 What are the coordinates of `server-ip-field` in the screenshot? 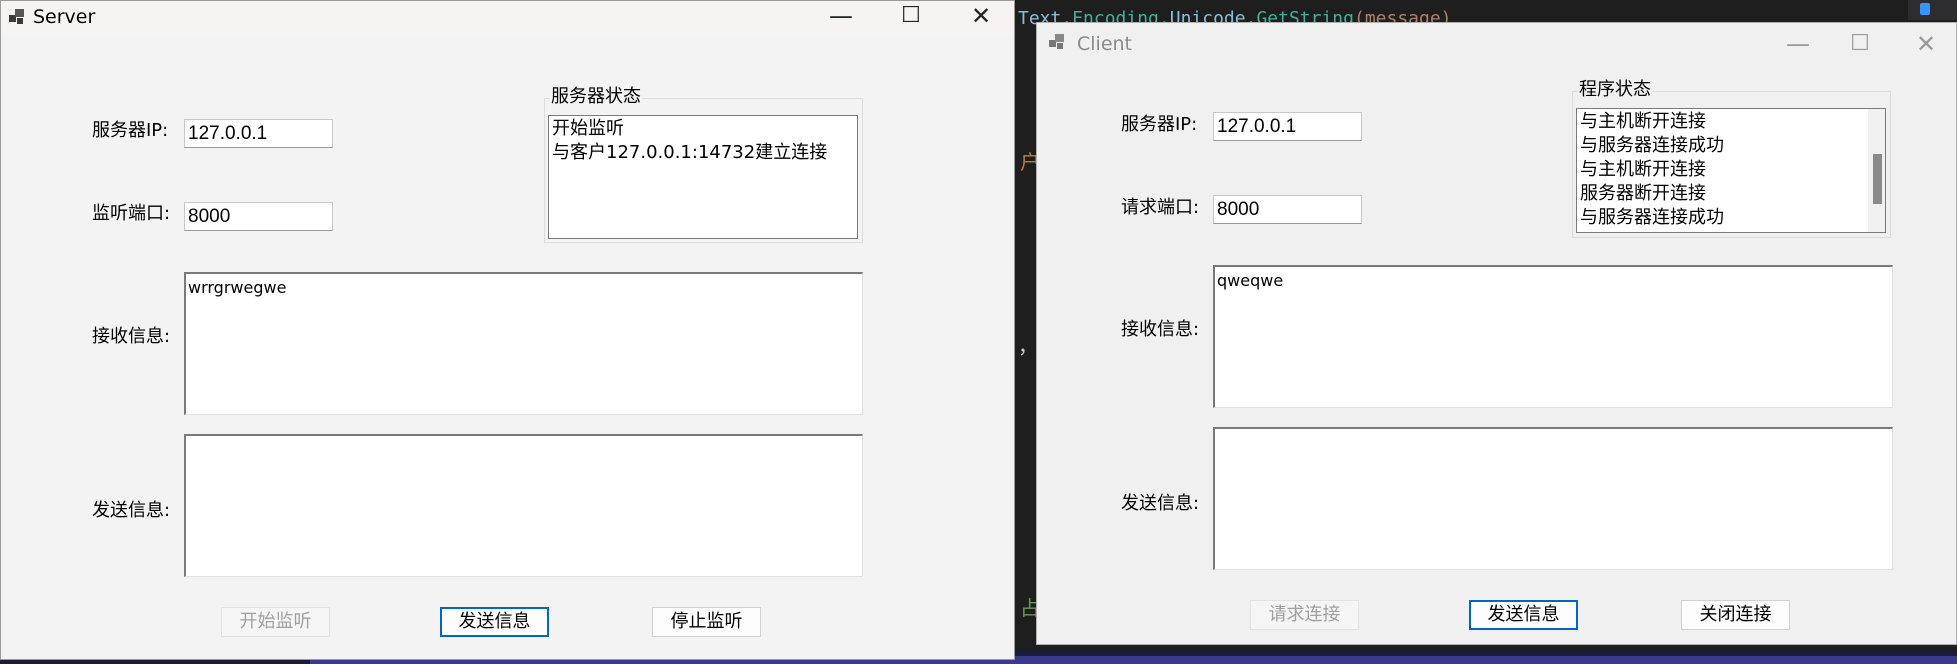 It's located at (258, 133).